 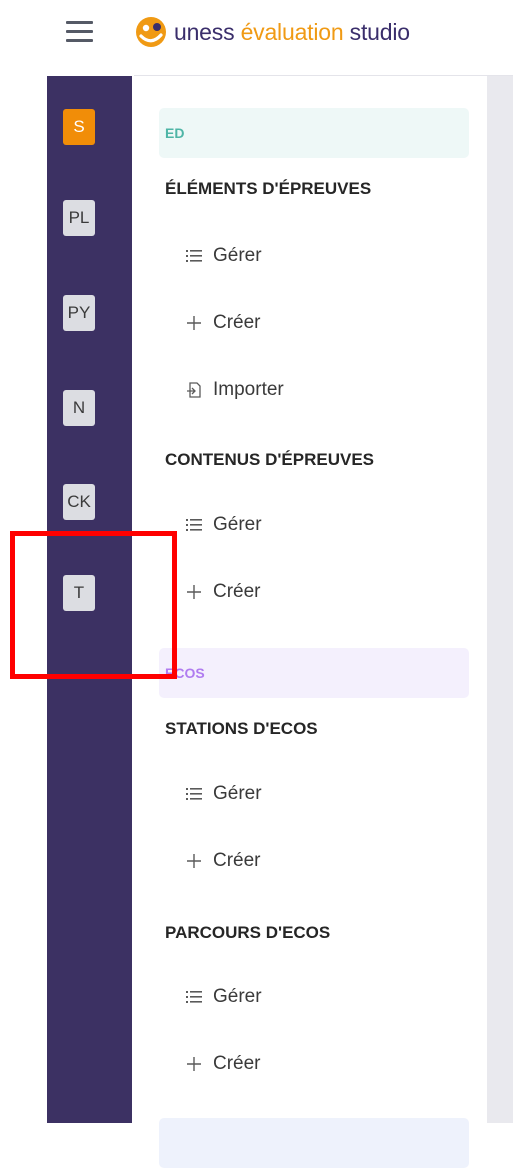 I want to click on menu-item-elements-importer: Importer, so click(x=234, y=390).